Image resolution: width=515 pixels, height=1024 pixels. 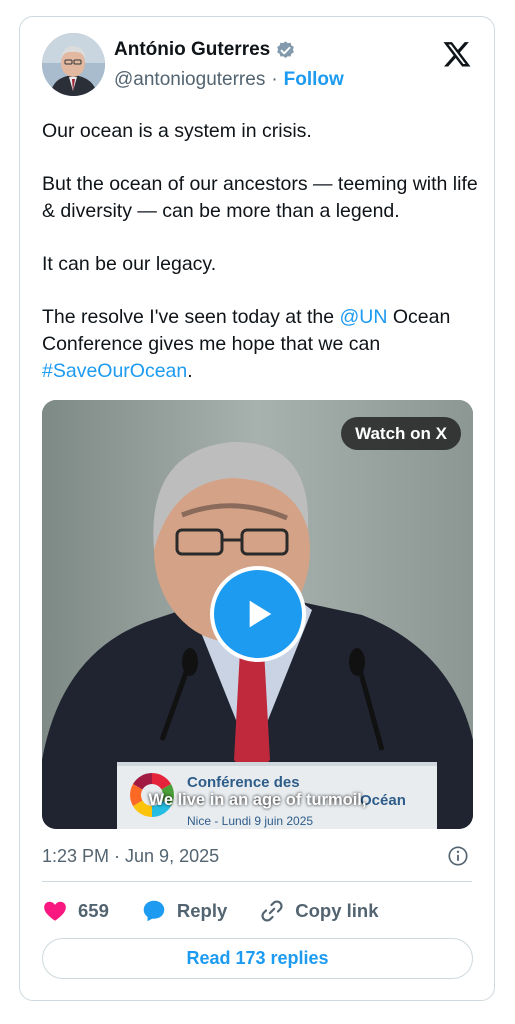 I want to click on play-icon, so click(x=260, y=614).